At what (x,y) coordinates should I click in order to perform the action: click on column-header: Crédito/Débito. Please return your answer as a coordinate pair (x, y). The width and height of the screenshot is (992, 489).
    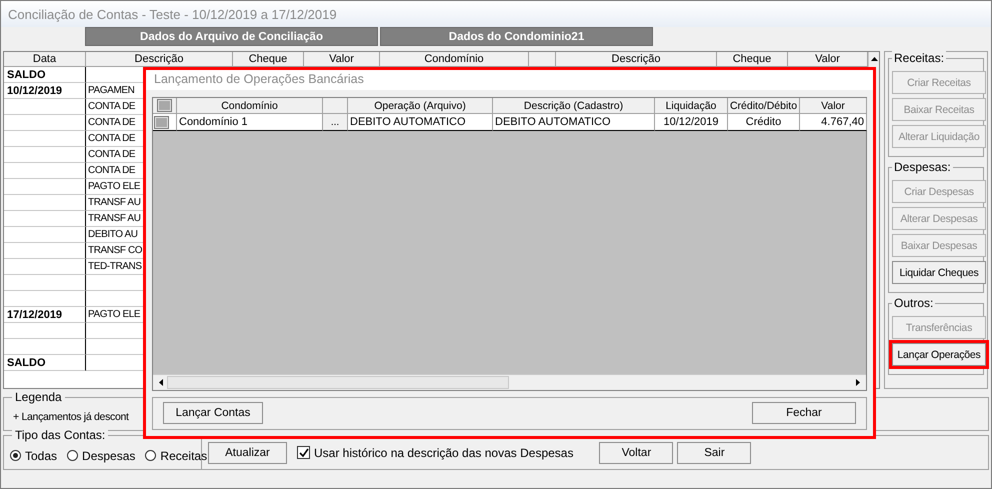
    Looking at the image, I should click on (764, 106).